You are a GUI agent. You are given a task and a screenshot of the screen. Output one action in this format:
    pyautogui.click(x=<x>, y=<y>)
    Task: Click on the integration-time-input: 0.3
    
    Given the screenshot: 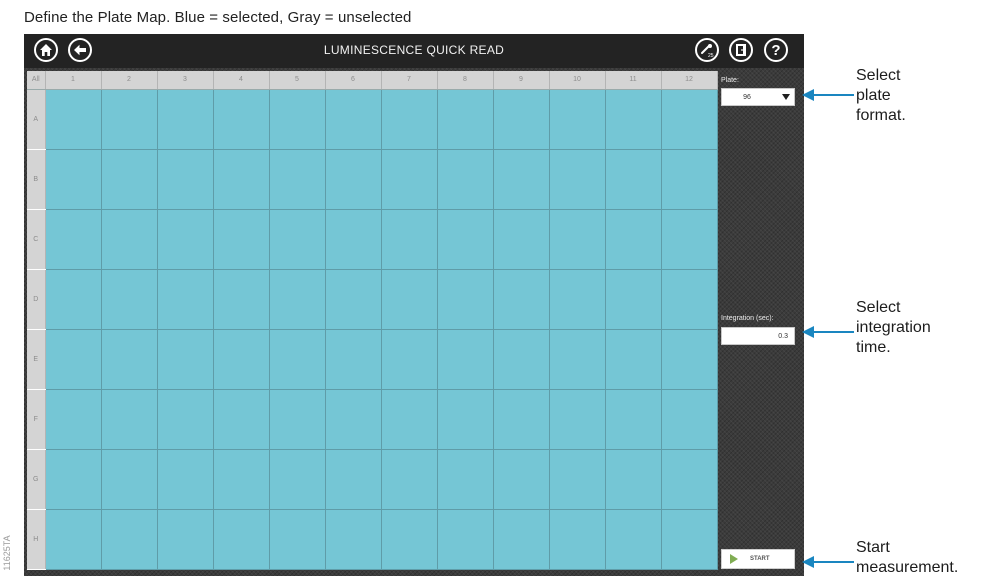 What is the action you would take?
    pyautogui.click(x=758, y=336)
    